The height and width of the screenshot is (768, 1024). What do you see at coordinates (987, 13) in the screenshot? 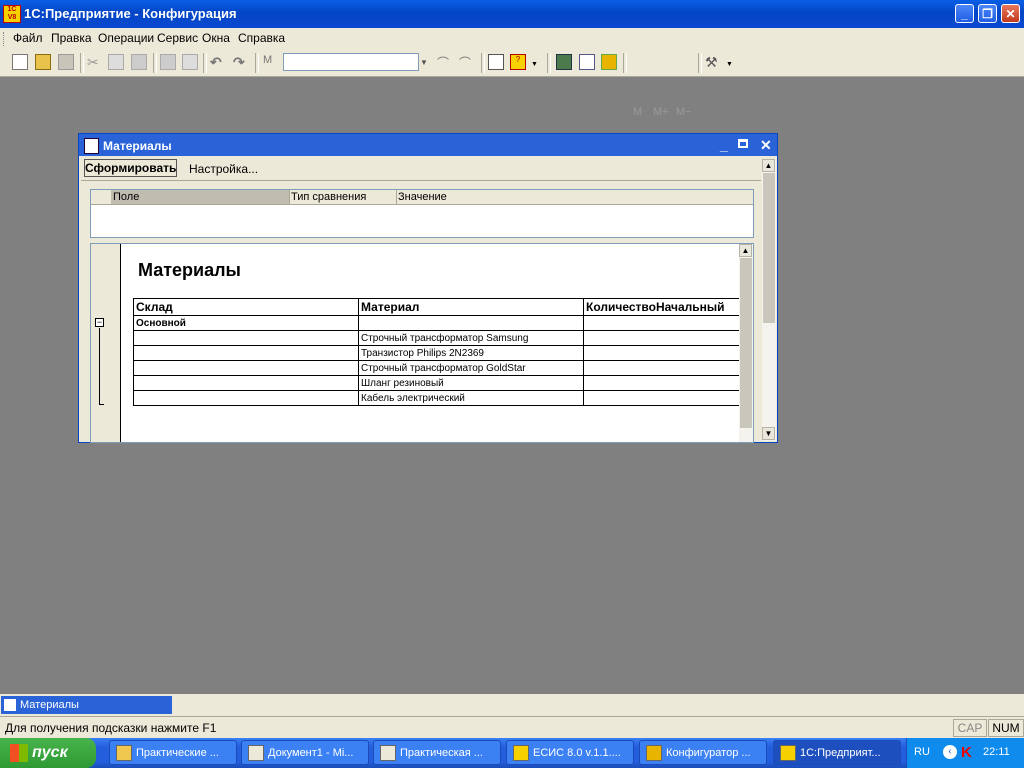
I see `restore-button: ❐` at bounding box center [987, 13].